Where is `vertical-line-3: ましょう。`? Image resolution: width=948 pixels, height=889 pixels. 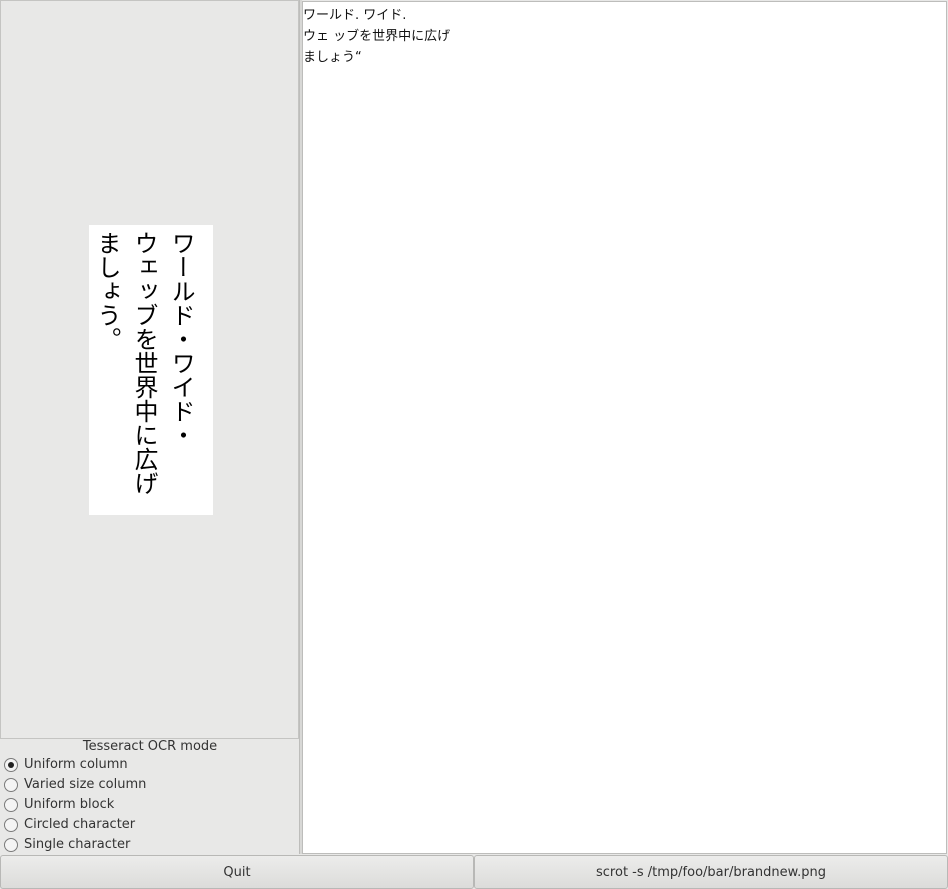
vertical-line-3: ましょう。 is located at coordinates (107, 291).